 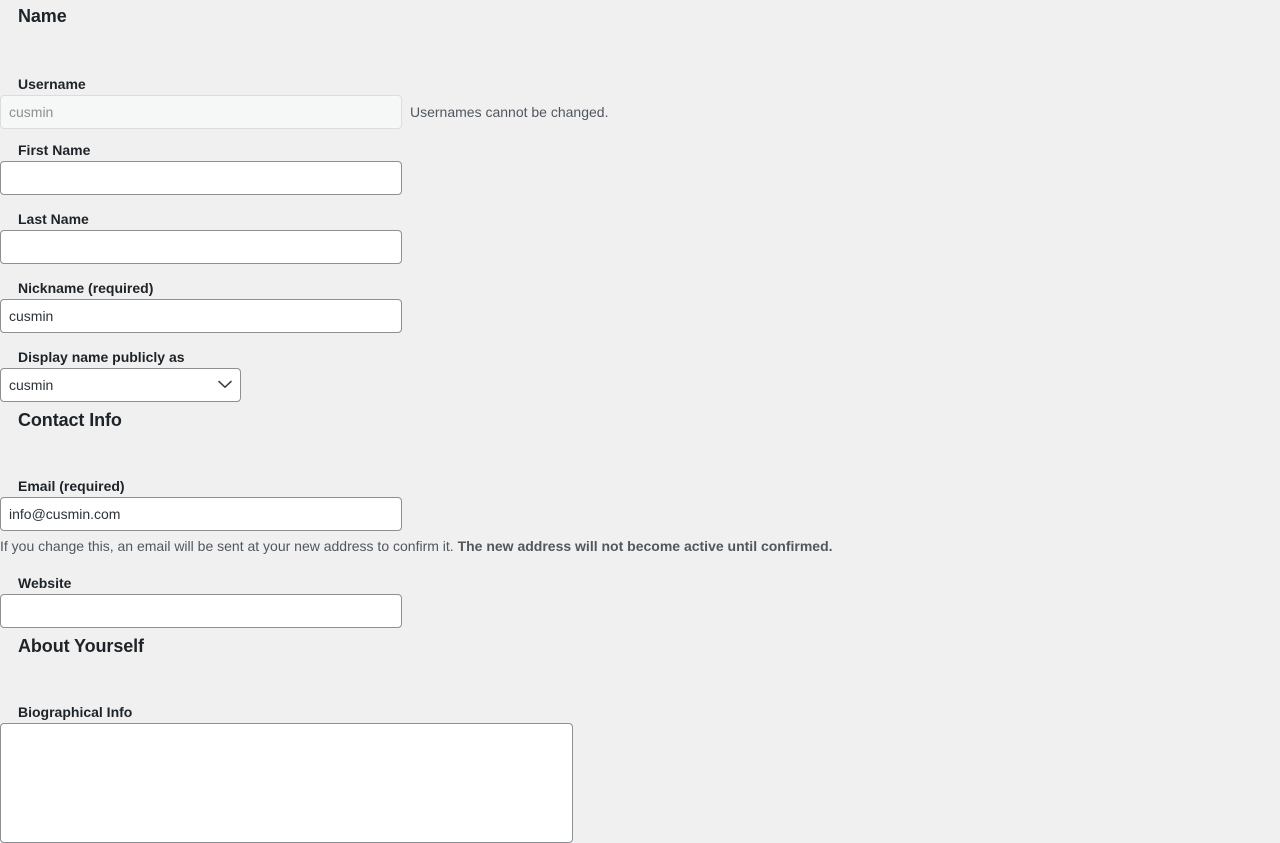 I want to click on form-row-first-name: First Name, so click(x=201, y=163).